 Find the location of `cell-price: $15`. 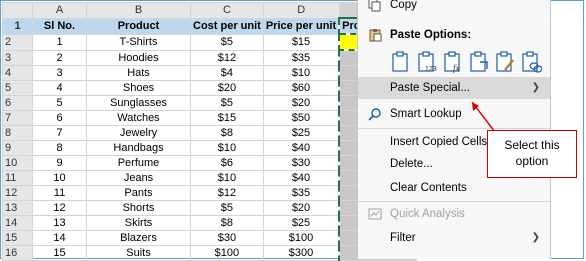

cell-price: $15 is located at coordinates (301, 42).